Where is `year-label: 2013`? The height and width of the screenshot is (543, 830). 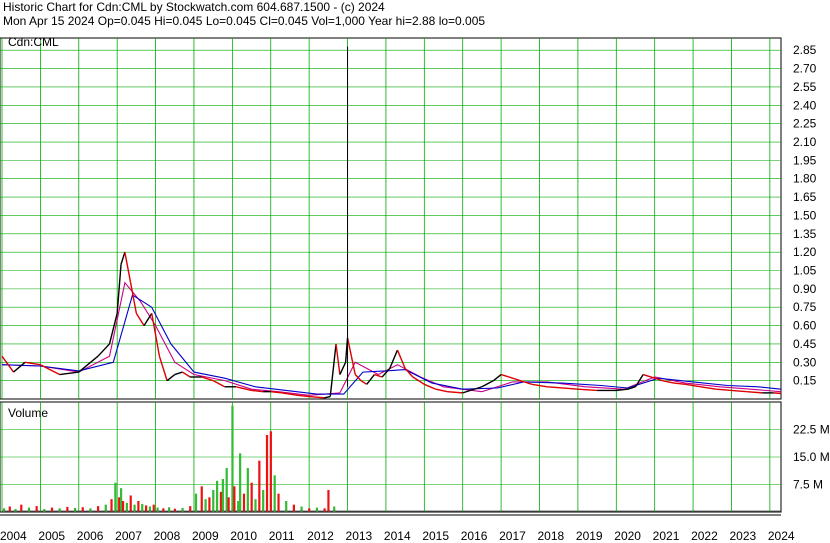
year-label: 2013 is located at coordinates (359, 536).